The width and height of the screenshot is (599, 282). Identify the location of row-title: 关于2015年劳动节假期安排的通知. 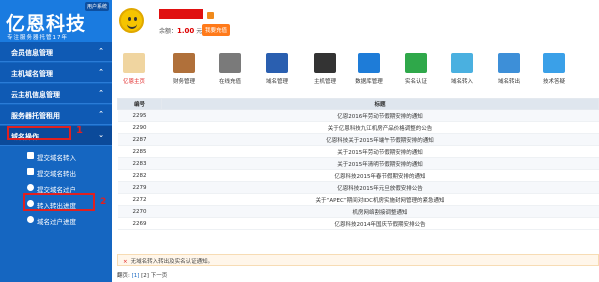
(380, 151).